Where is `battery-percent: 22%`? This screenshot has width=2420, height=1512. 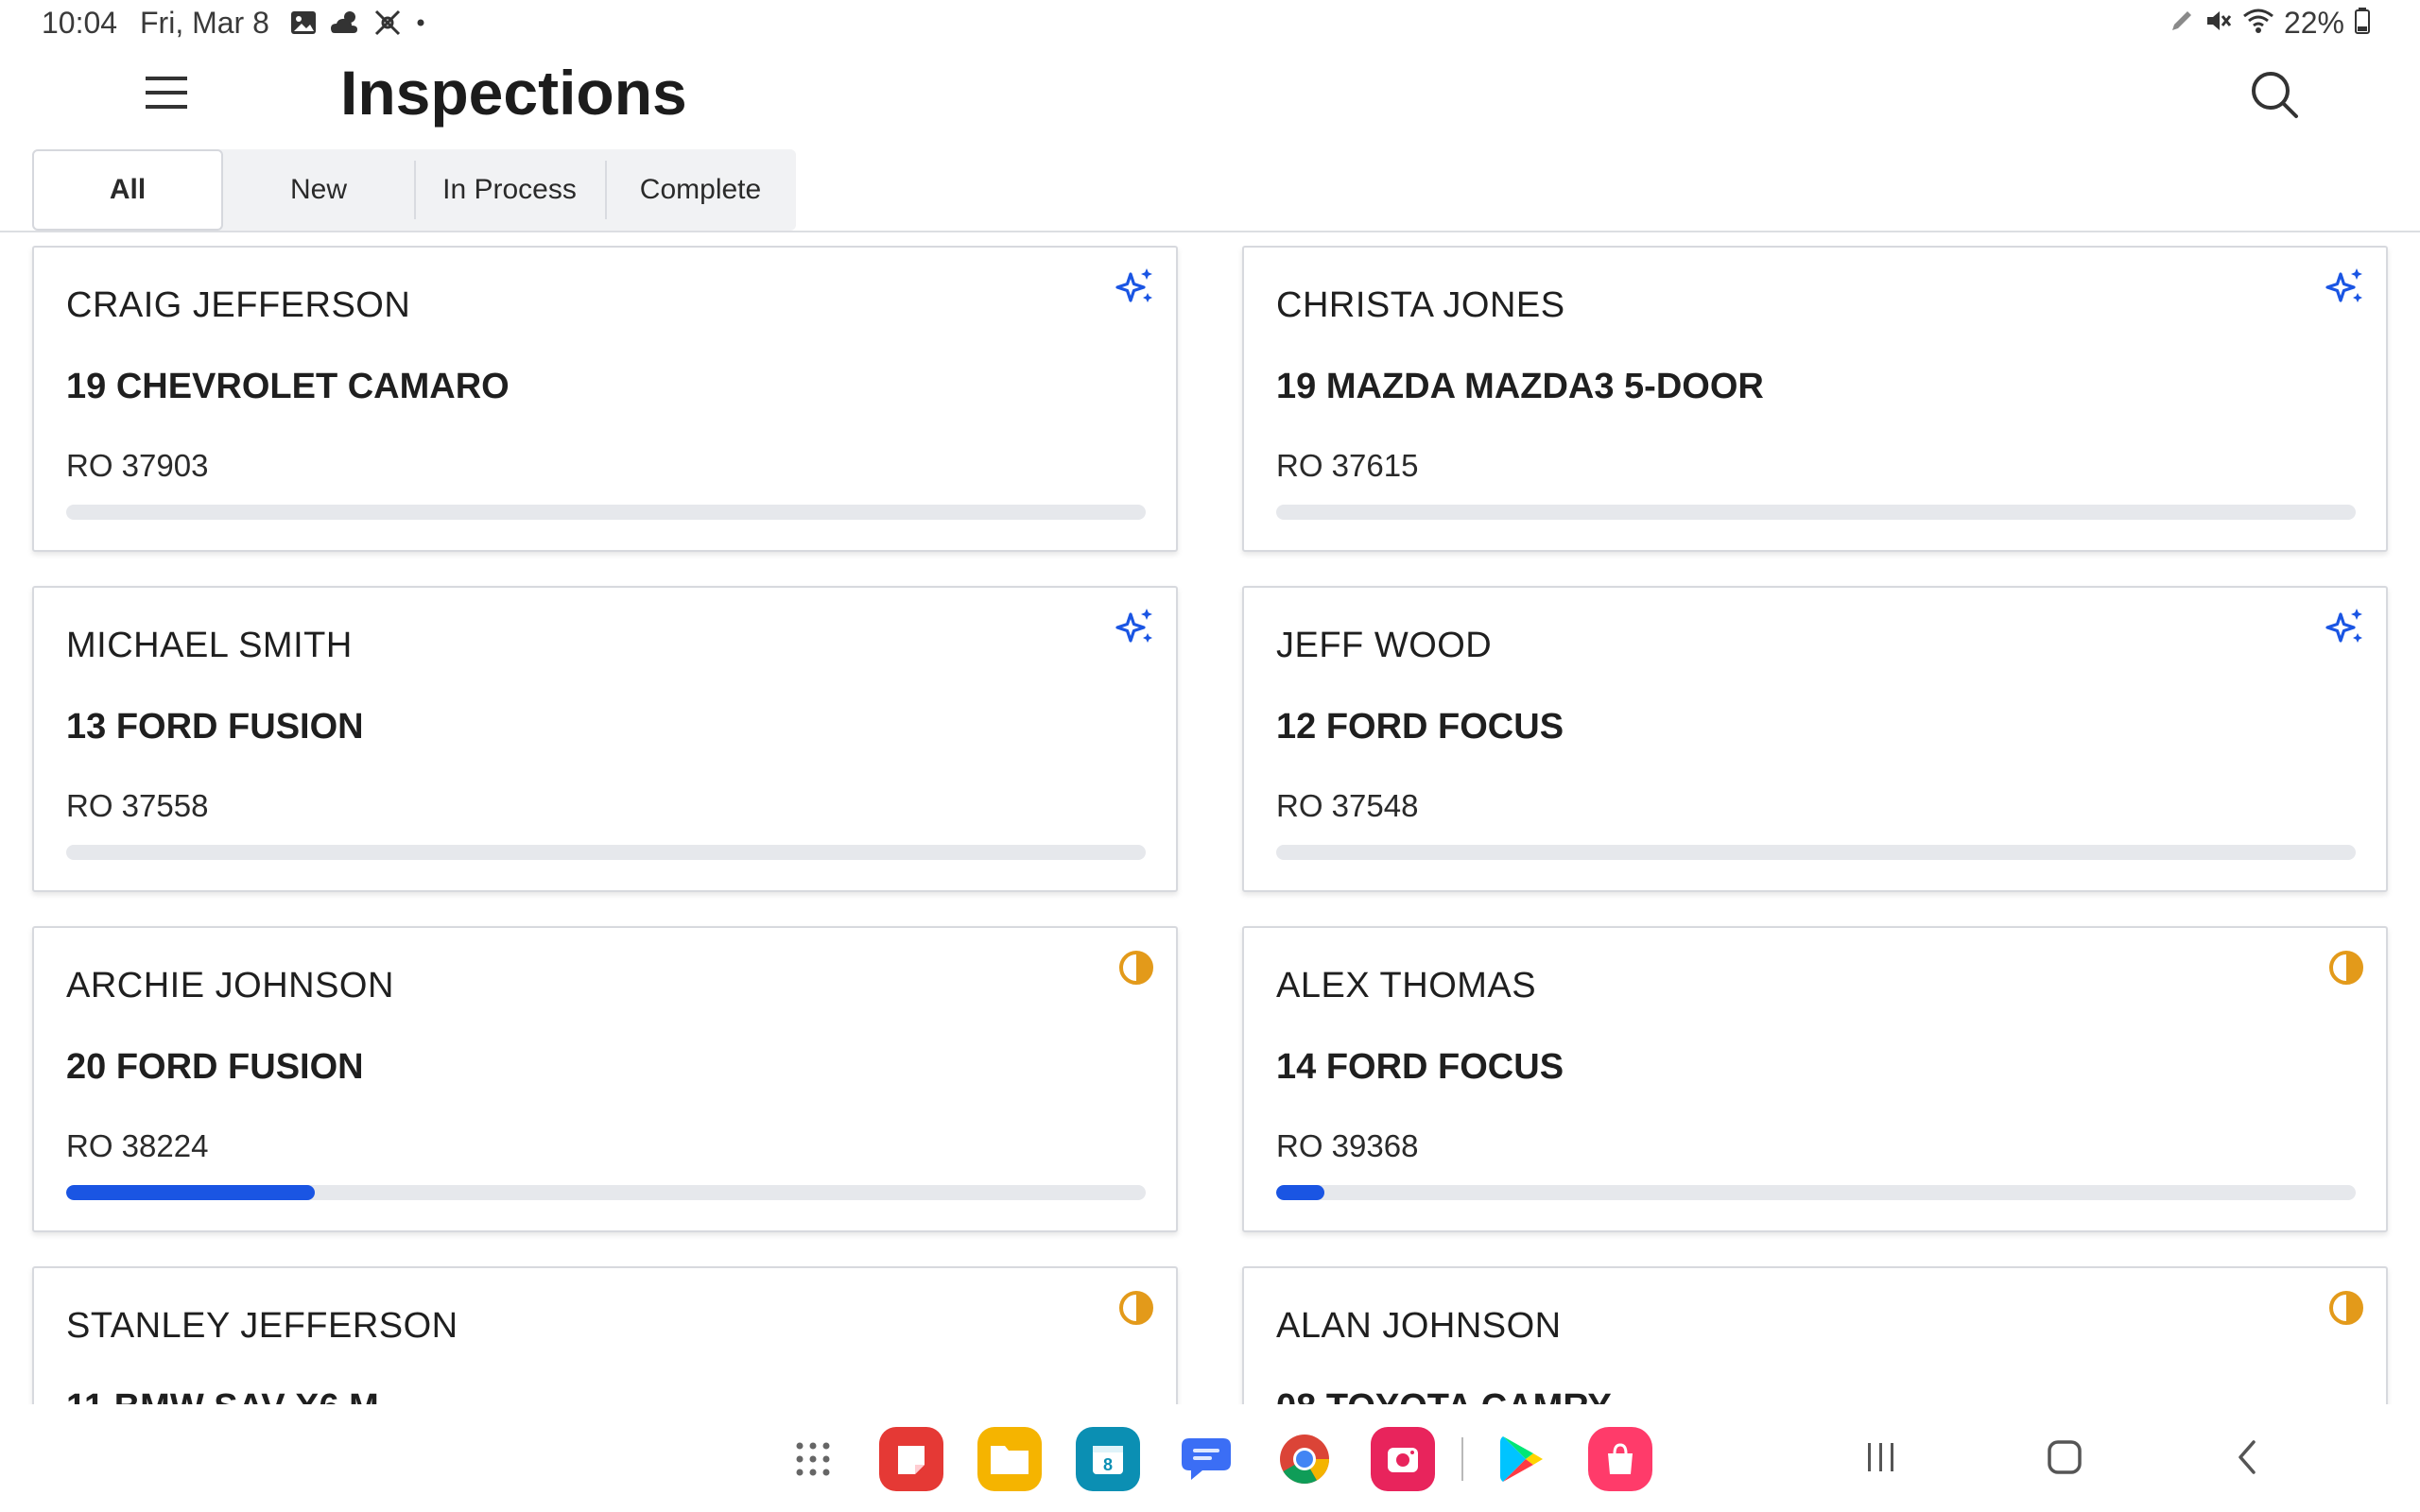 battery-percent: 22% is located at coordinates (2313, 23).